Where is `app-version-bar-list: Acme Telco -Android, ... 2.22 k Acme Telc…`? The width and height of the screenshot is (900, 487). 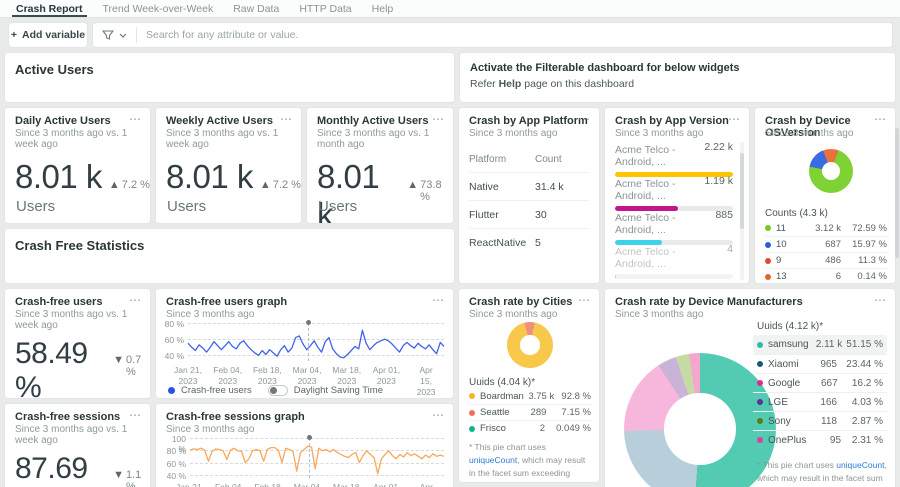
app-version-bar-list: Acme Telco -Android, ... 2.22 k Acme Telc… is located at coordinates (674, 211).